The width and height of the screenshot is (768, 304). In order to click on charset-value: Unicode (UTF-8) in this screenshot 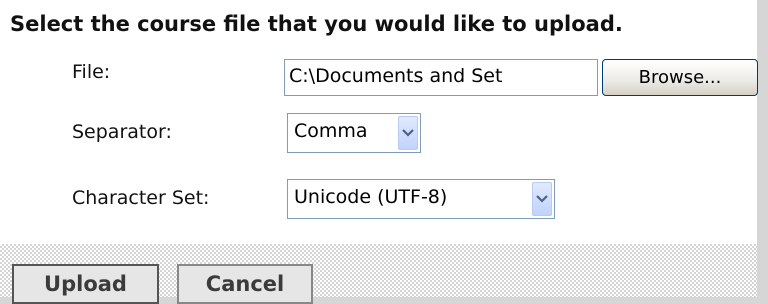, I will do `click(371, 197)`.